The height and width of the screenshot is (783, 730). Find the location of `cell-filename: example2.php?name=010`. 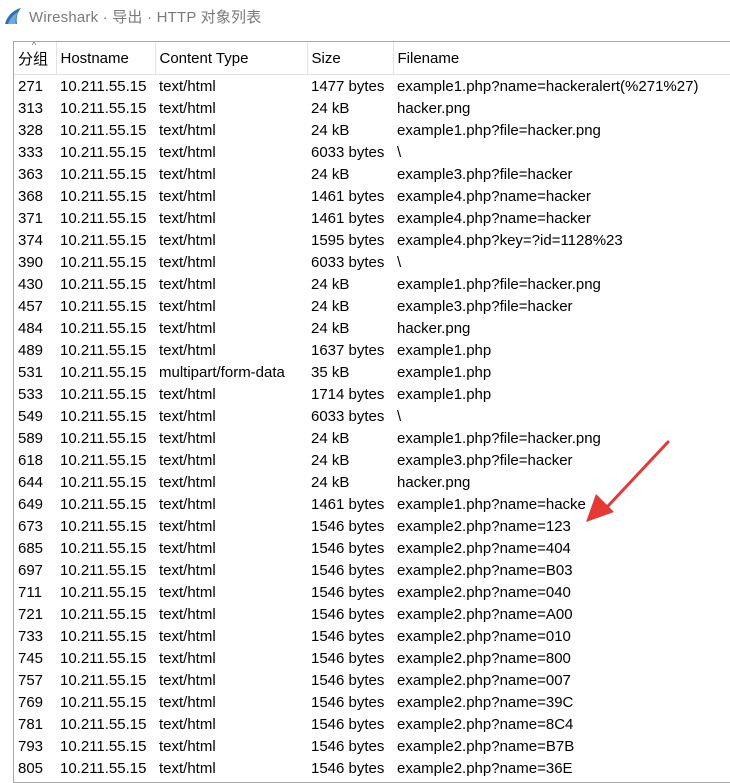

cell-filename: example2.php?name=010 is located at coordinates (484, 636).